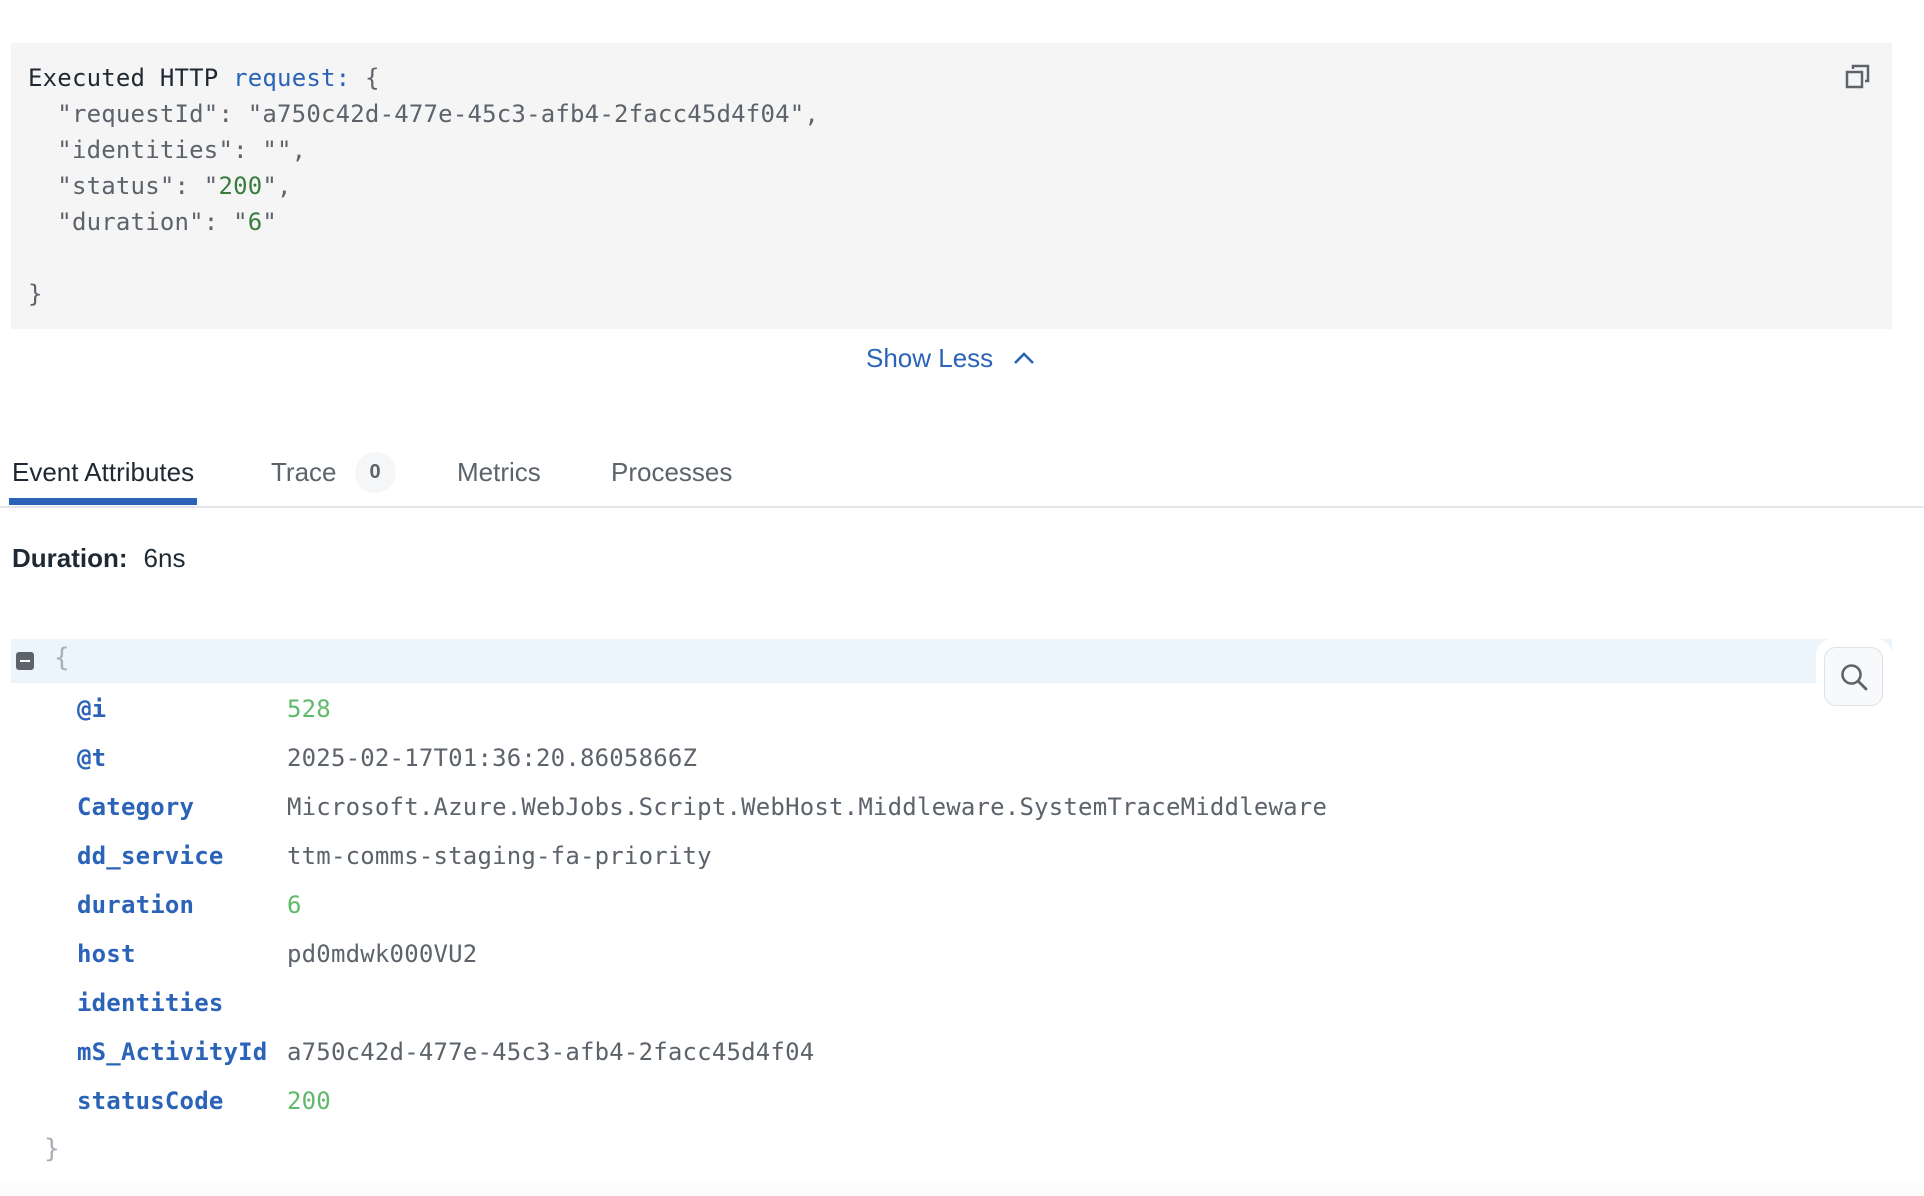 This screenshot has width=1924, height=1196. What do you see at coordinates (951, 661) in the screenshot?
I see `json-tree-header: {` at bounding box center [951, 661].